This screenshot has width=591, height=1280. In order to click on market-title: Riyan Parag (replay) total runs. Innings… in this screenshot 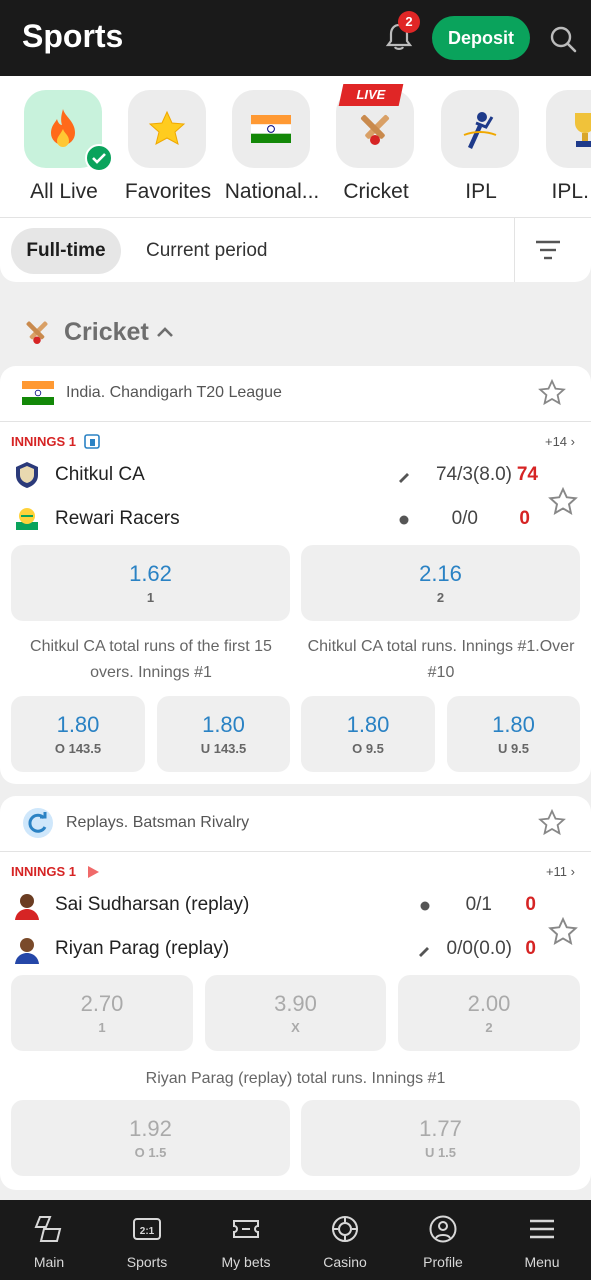, I will do `click(295, 1078)`.